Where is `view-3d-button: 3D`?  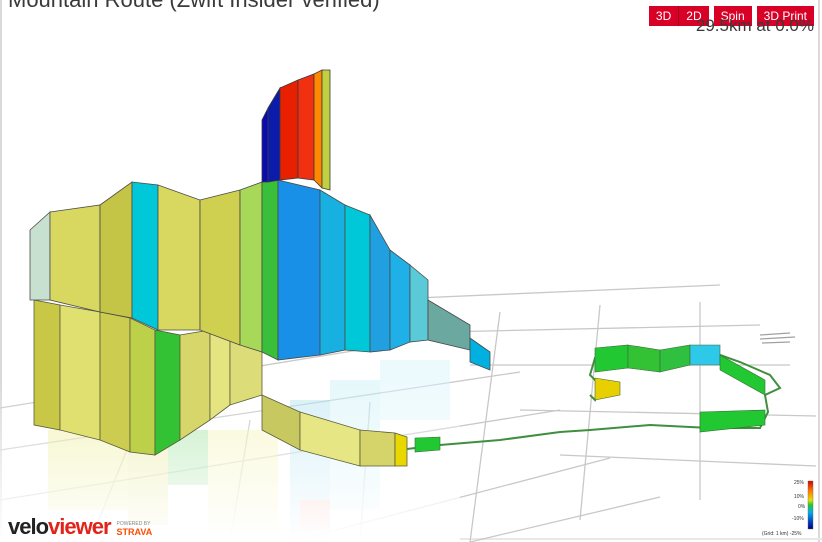 view-3d-button: 3D is located at coordinates (663, 16).